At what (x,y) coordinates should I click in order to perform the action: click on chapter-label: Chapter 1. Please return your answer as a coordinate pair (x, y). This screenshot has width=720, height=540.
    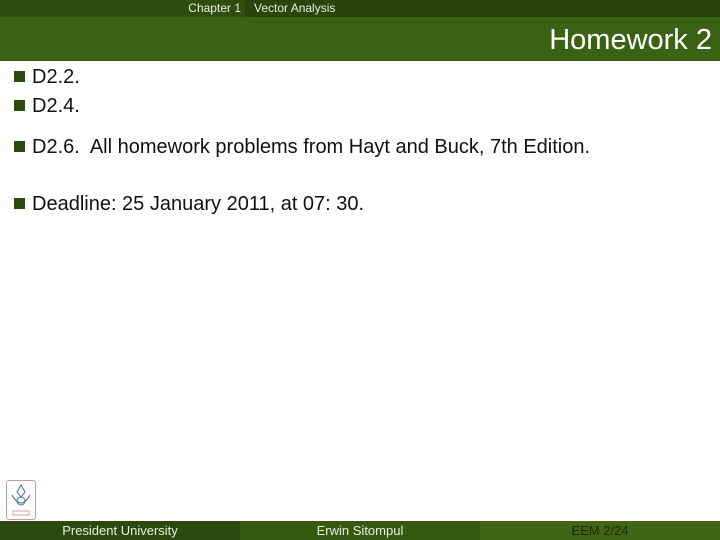
    Looking at the image, I should click on (214, 8).